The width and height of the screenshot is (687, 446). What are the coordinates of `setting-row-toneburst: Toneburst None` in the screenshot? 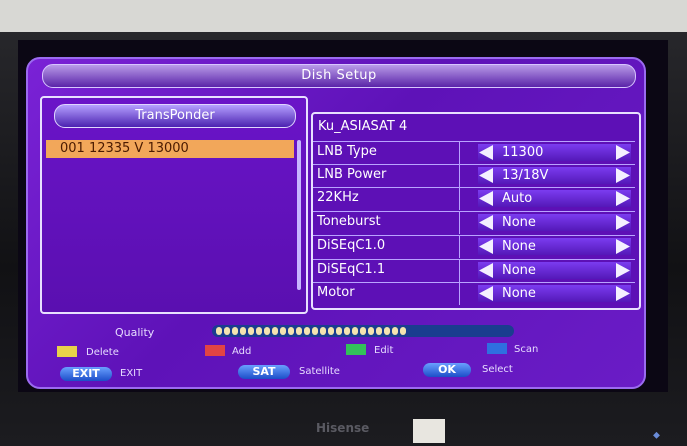 It's located at (474, 222).